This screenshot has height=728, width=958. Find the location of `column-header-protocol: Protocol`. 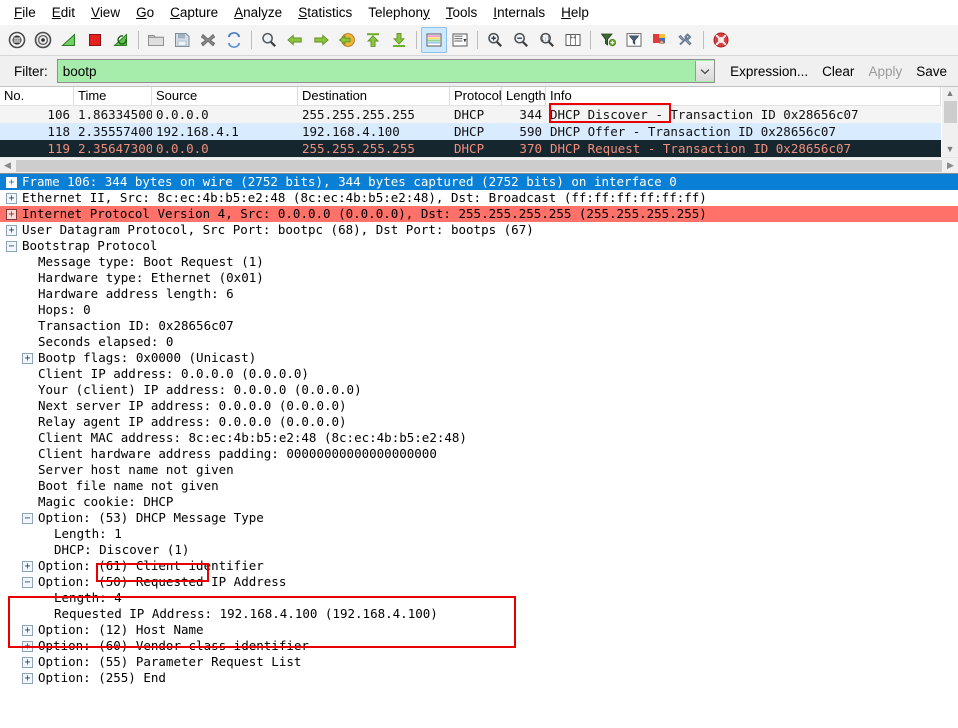

column-header-protocol: Protocol is located at coordinates (476, 96).